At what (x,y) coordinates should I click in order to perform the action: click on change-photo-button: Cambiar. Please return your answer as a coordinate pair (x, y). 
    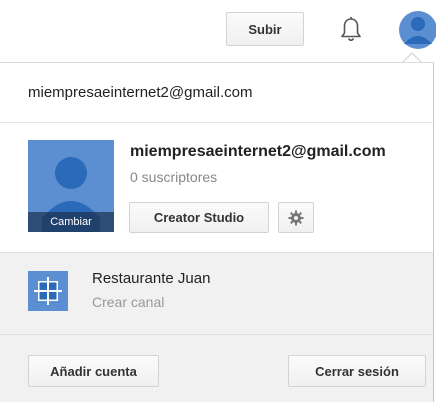
    Looking at the image, I should click on (71, 222).